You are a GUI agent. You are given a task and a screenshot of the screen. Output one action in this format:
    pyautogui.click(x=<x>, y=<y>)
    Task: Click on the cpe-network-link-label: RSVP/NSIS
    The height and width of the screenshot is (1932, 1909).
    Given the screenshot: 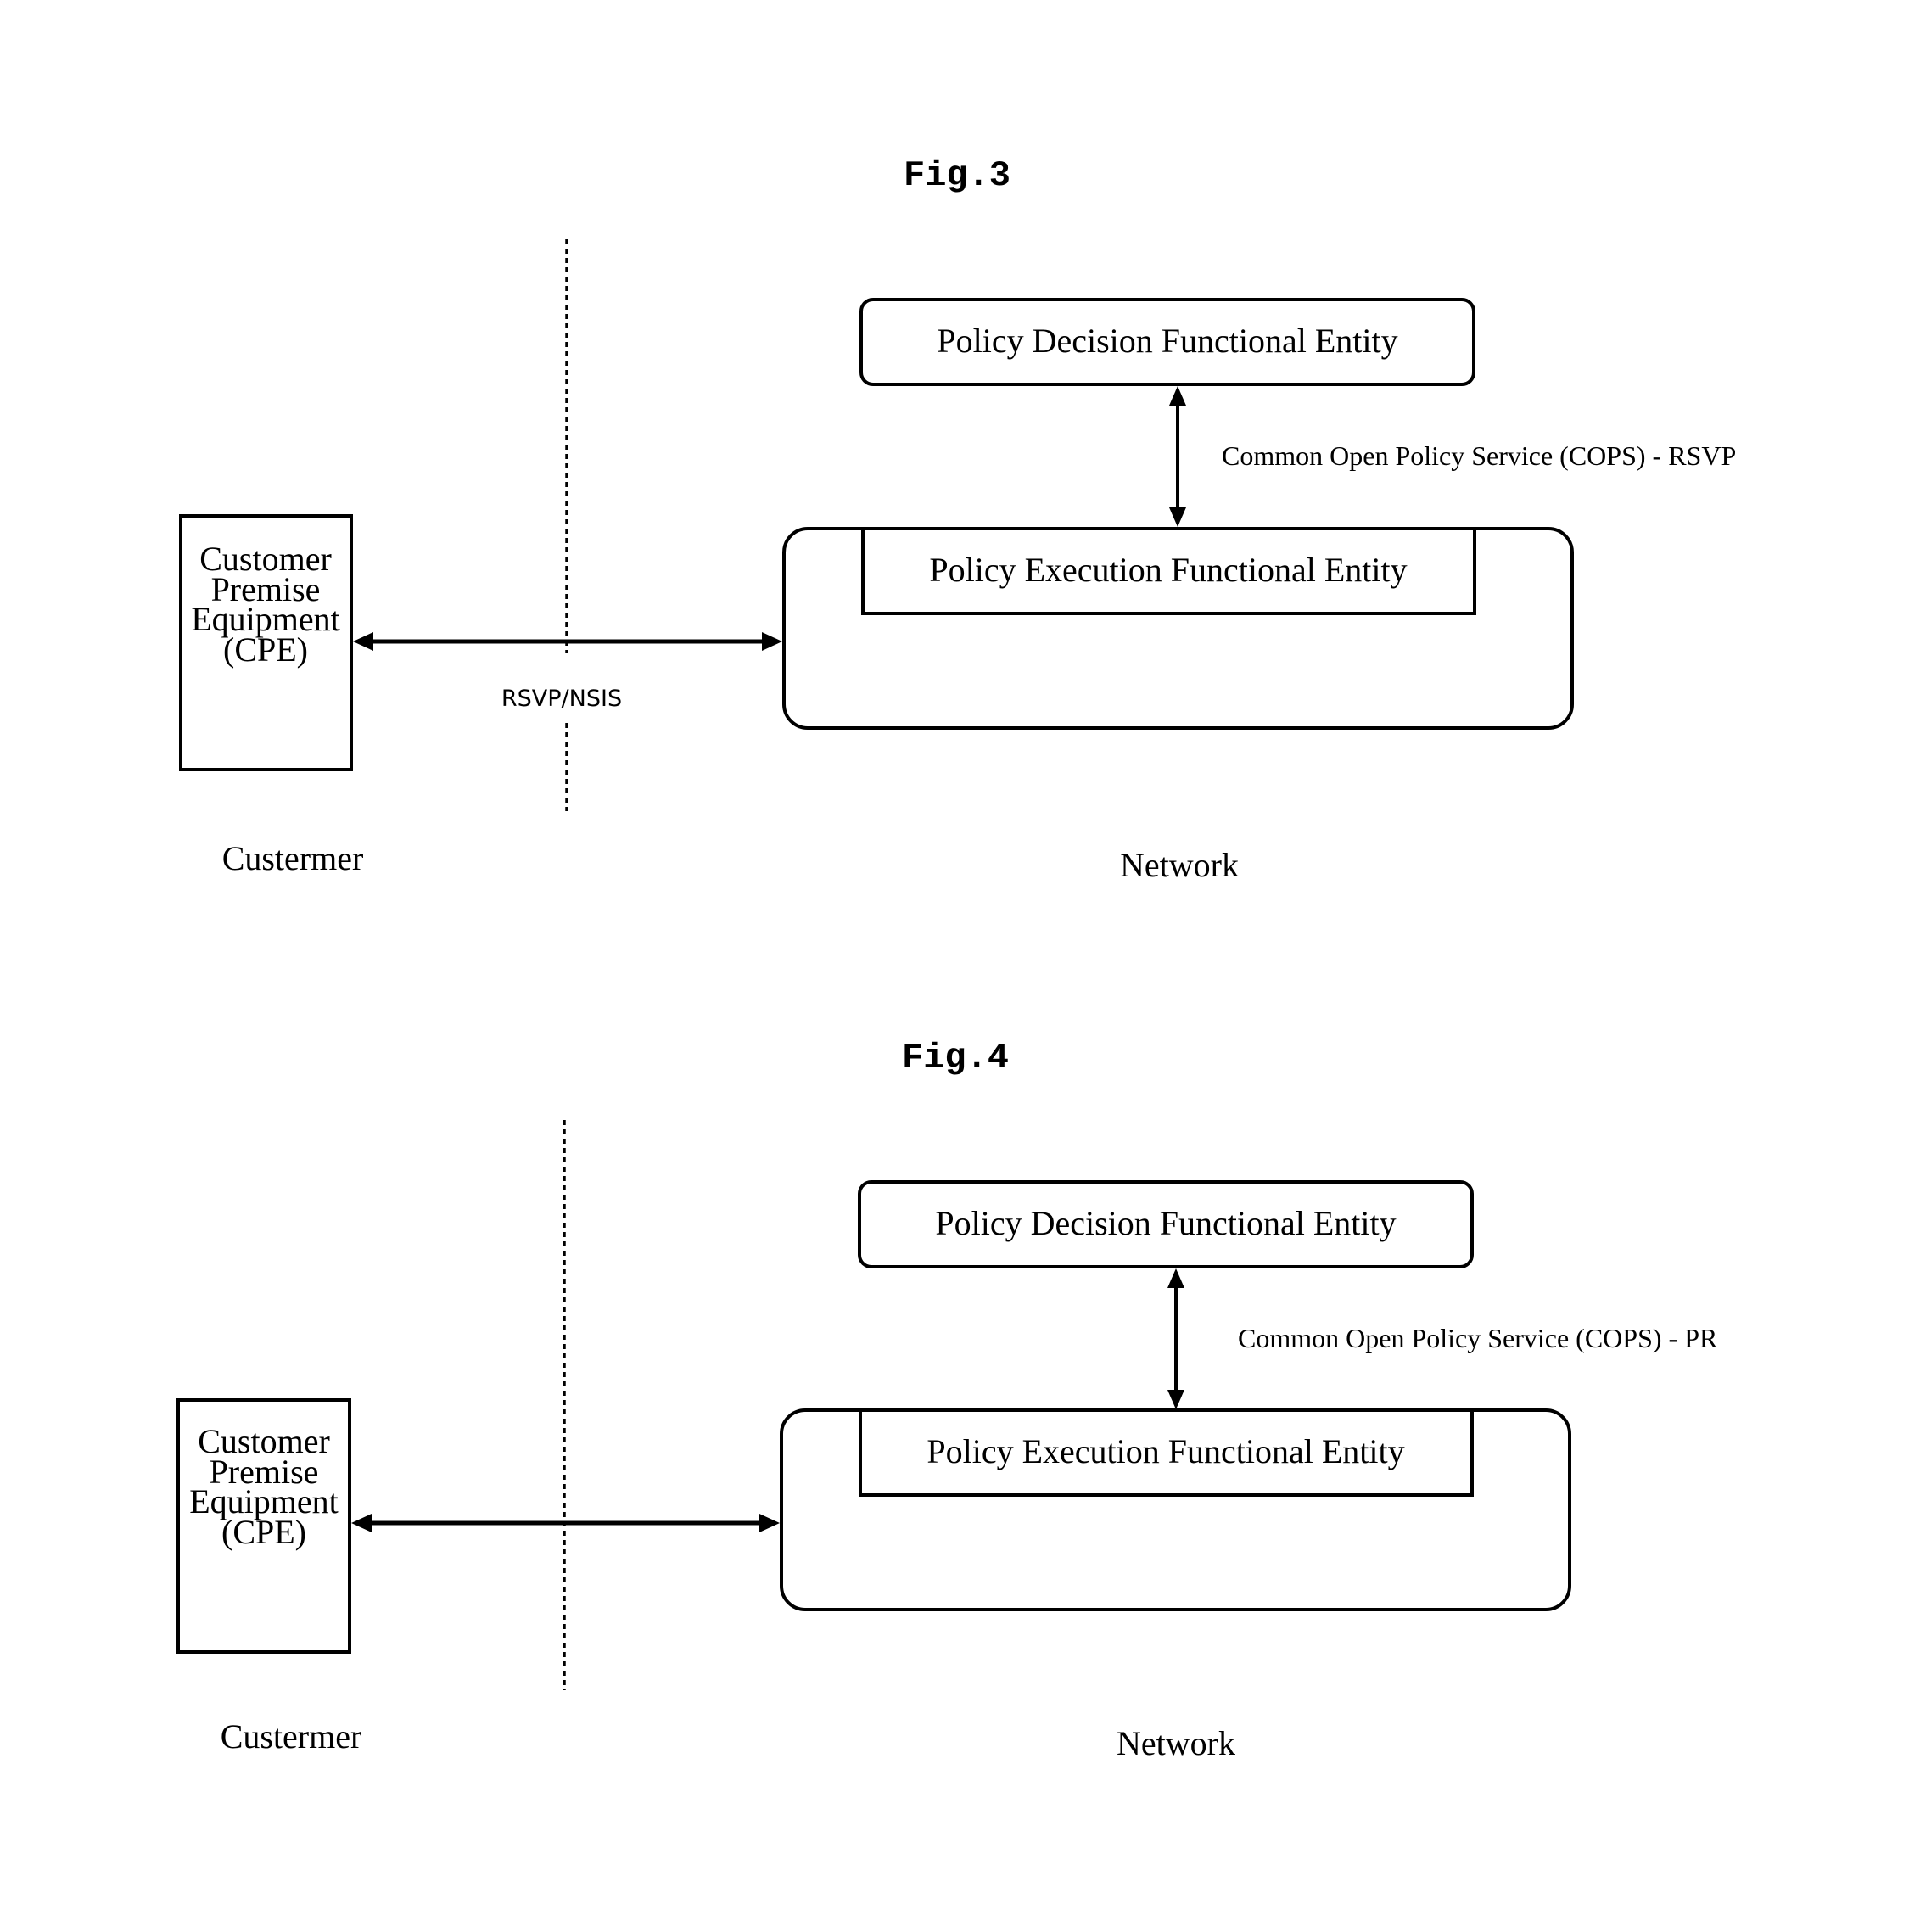 What is the action you would take?
    pyautogui.click(x=561, y=699)
    